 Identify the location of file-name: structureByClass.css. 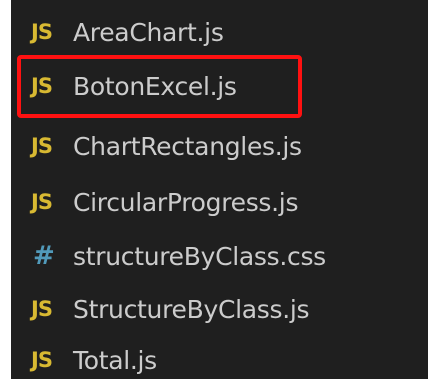
(199, 256).